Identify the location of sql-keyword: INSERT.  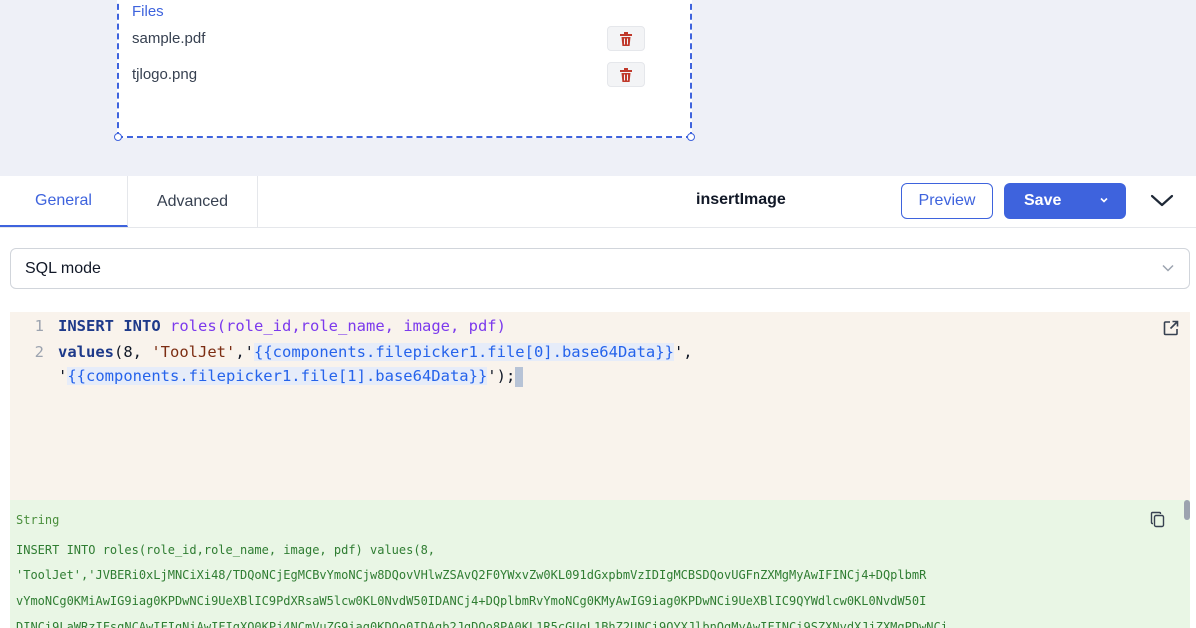
(86, 326).